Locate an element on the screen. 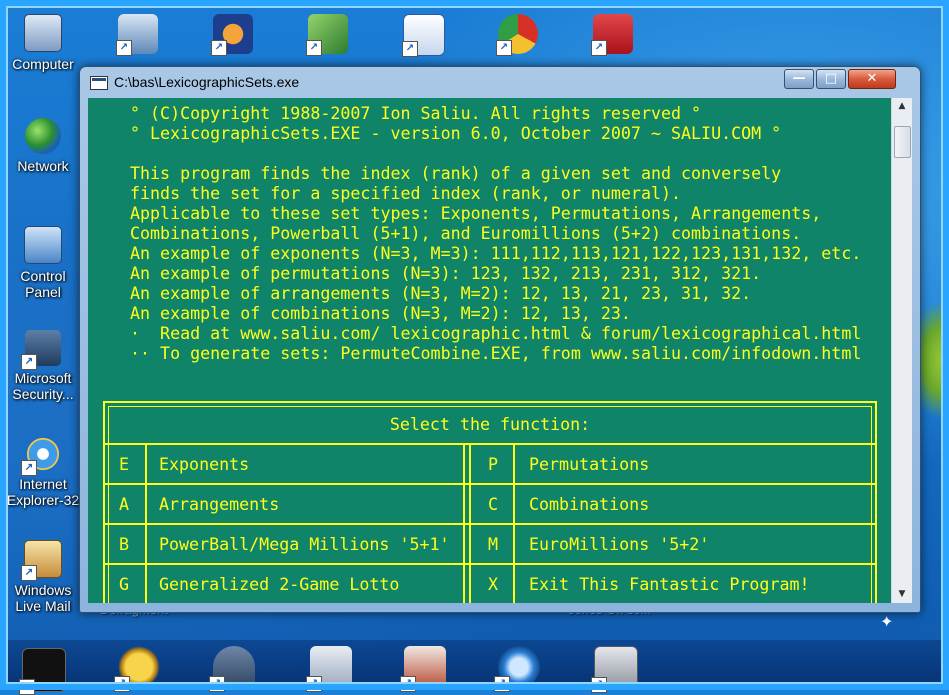 Image resolution: width=949 pixels, height=695 pixels. browser-taskbar-icon: ↗ is located at coordinates (517, 669).